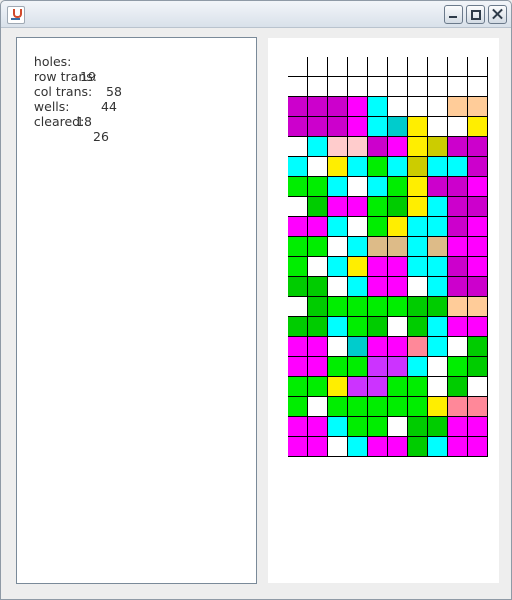 The width and height of the screenshot is (512, 600). Describe the element at coordinates (109, 106) in the screenshot. I see `stat-value: 44` at that location.